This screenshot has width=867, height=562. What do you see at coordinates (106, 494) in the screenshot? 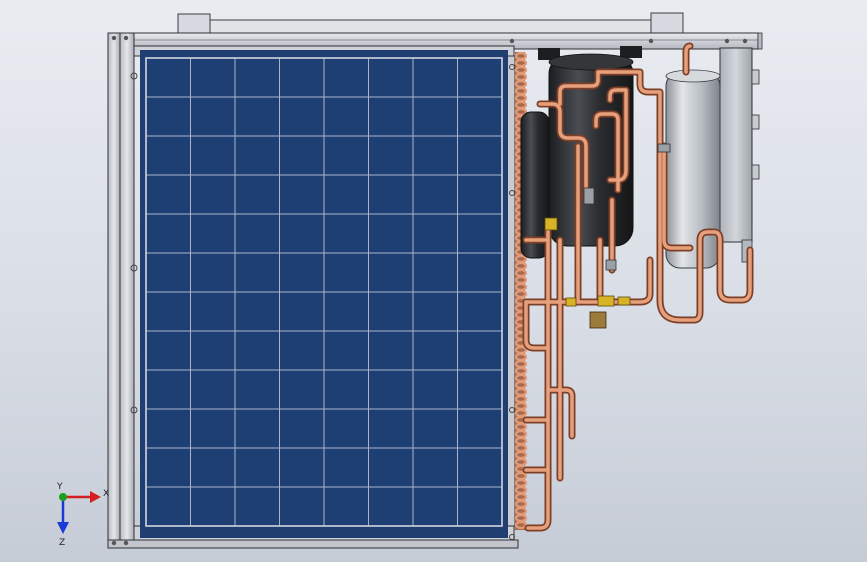
I see `x-axis-label: X` at bounding box center [106, 494].